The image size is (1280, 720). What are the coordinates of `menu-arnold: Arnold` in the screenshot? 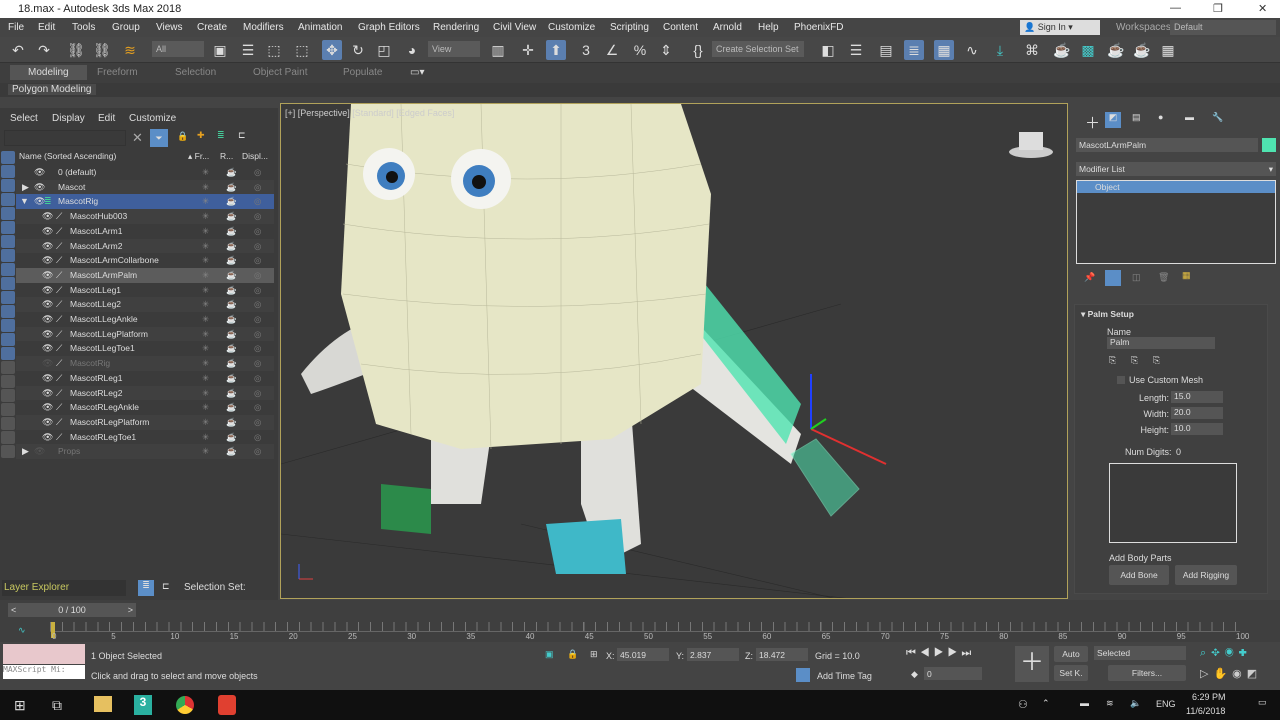 It's located at (727, 27).